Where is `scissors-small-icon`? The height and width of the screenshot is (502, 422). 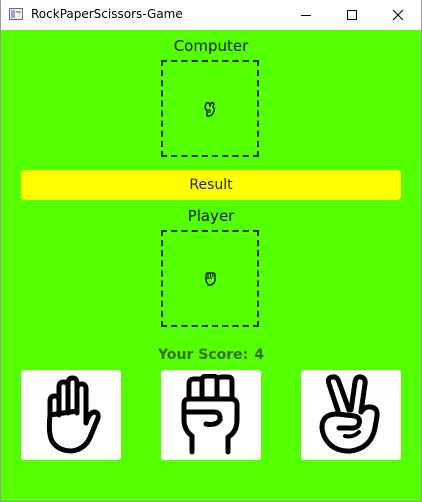 scissors-small-icon is located at coordinates (209, 109).